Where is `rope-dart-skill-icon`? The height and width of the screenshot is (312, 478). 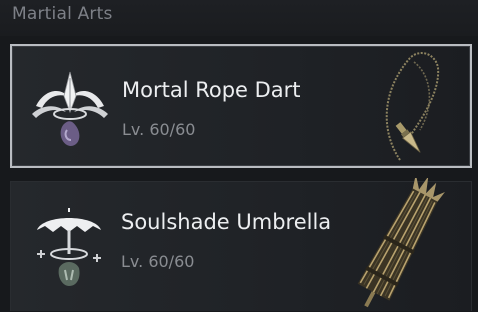
rope-dart-skill-icon is located at coordinates (70, 108).